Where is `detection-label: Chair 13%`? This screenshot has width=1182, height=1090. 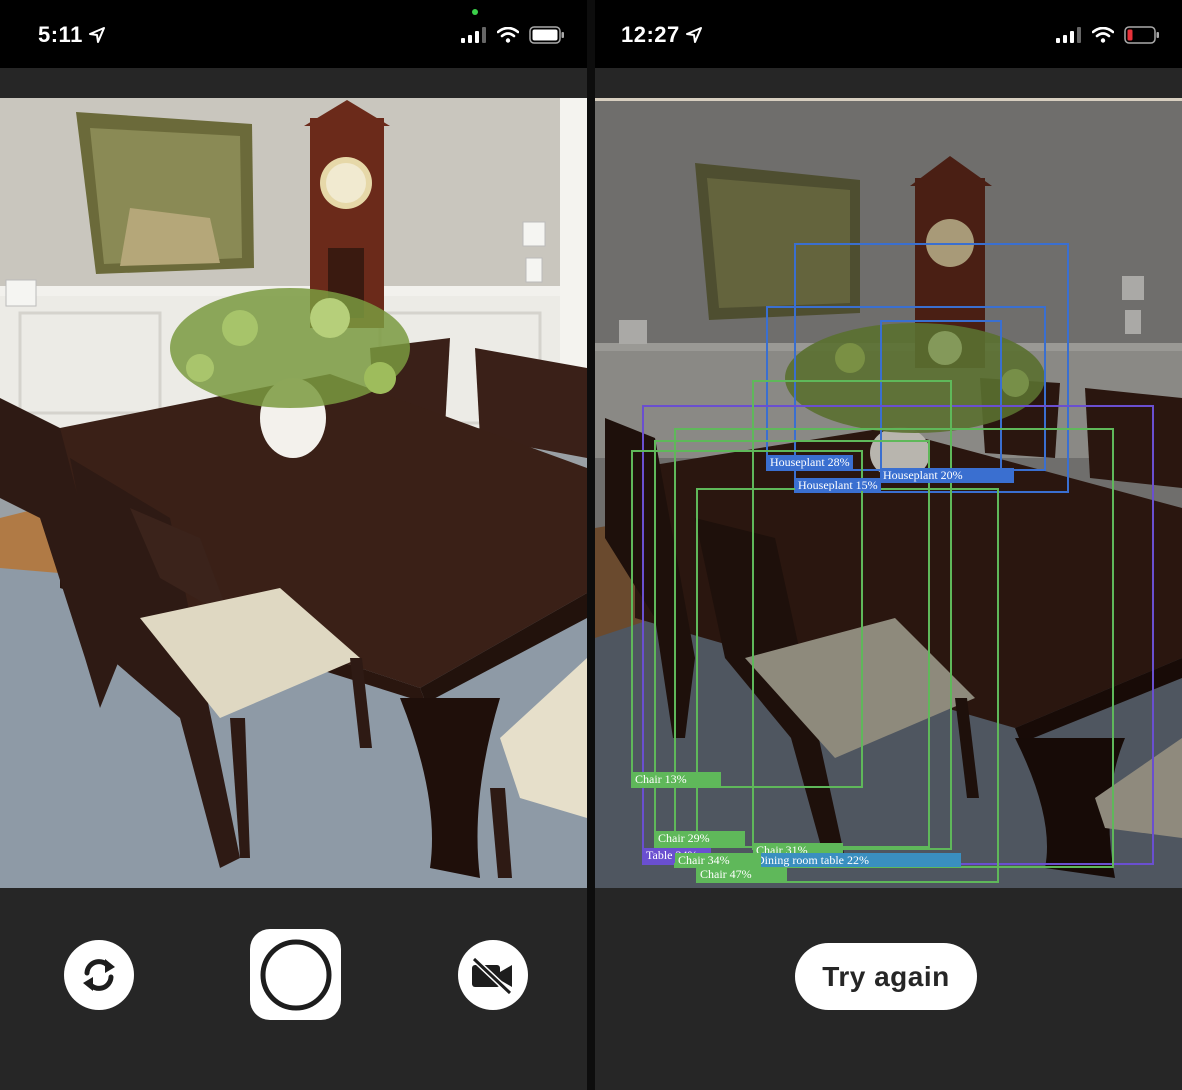 detection-label: Chair 13% is located at coordinates (676, 780).